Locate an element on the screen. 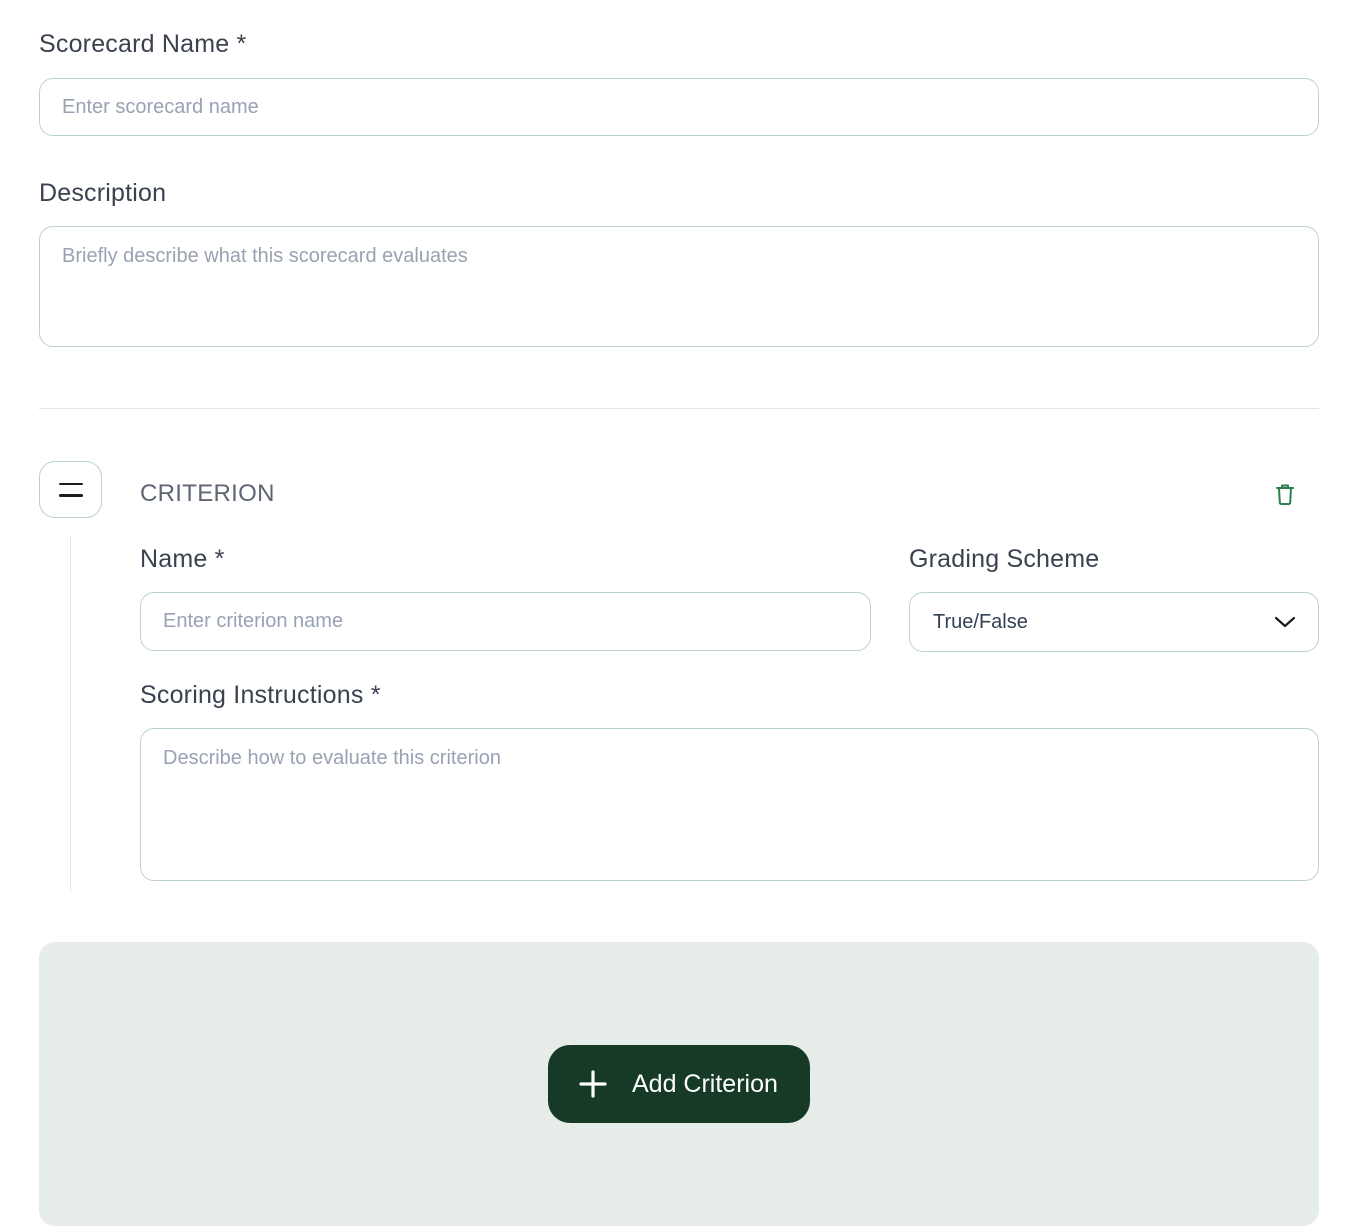 The height and width of the screenshot is (1232, 1352). criterion-heading: CRITERION is located at coordinates (207, 493).